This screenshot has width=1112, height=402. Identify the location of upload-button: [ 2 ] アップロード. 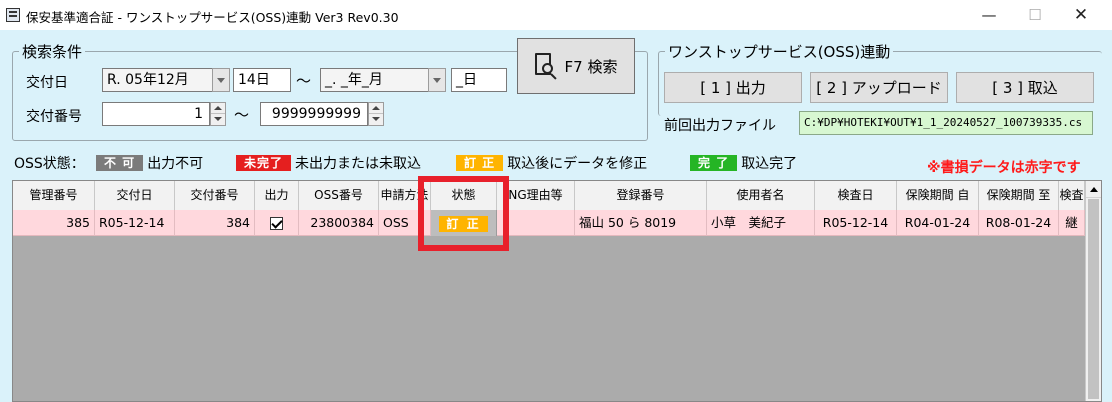
(879, 87).